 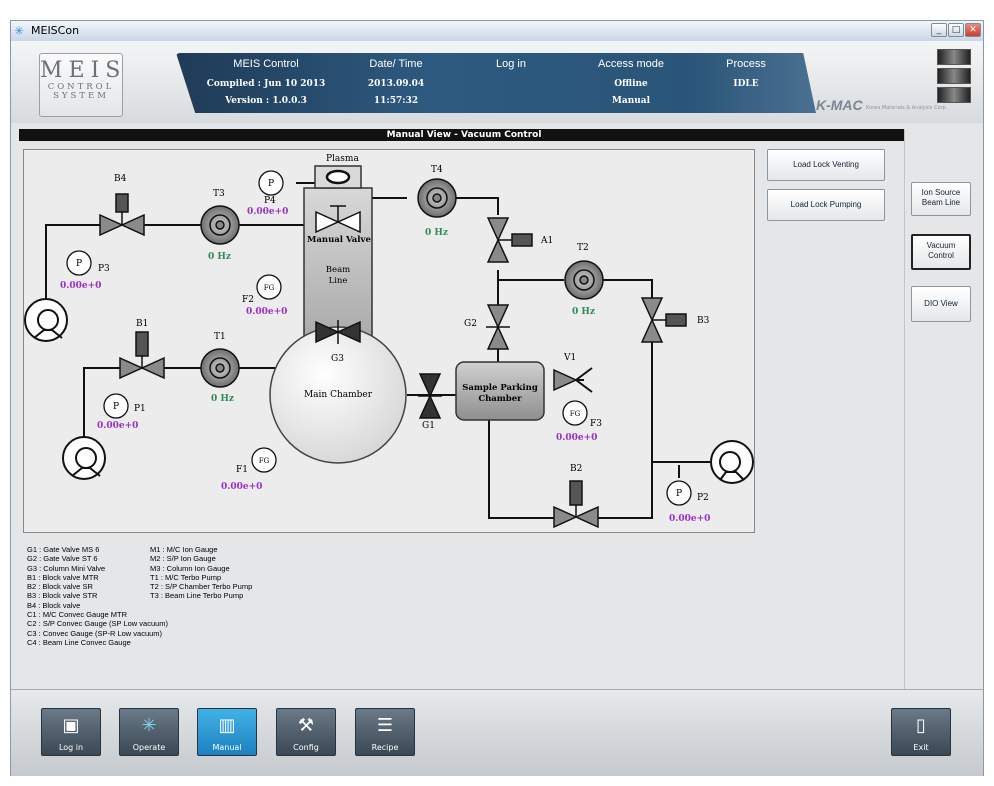 What do you see at coordinates (266, 84) in the screenshot?
I see `compiled-value: Compiled : Jun 10 2013` at bounding box center [266, 84].